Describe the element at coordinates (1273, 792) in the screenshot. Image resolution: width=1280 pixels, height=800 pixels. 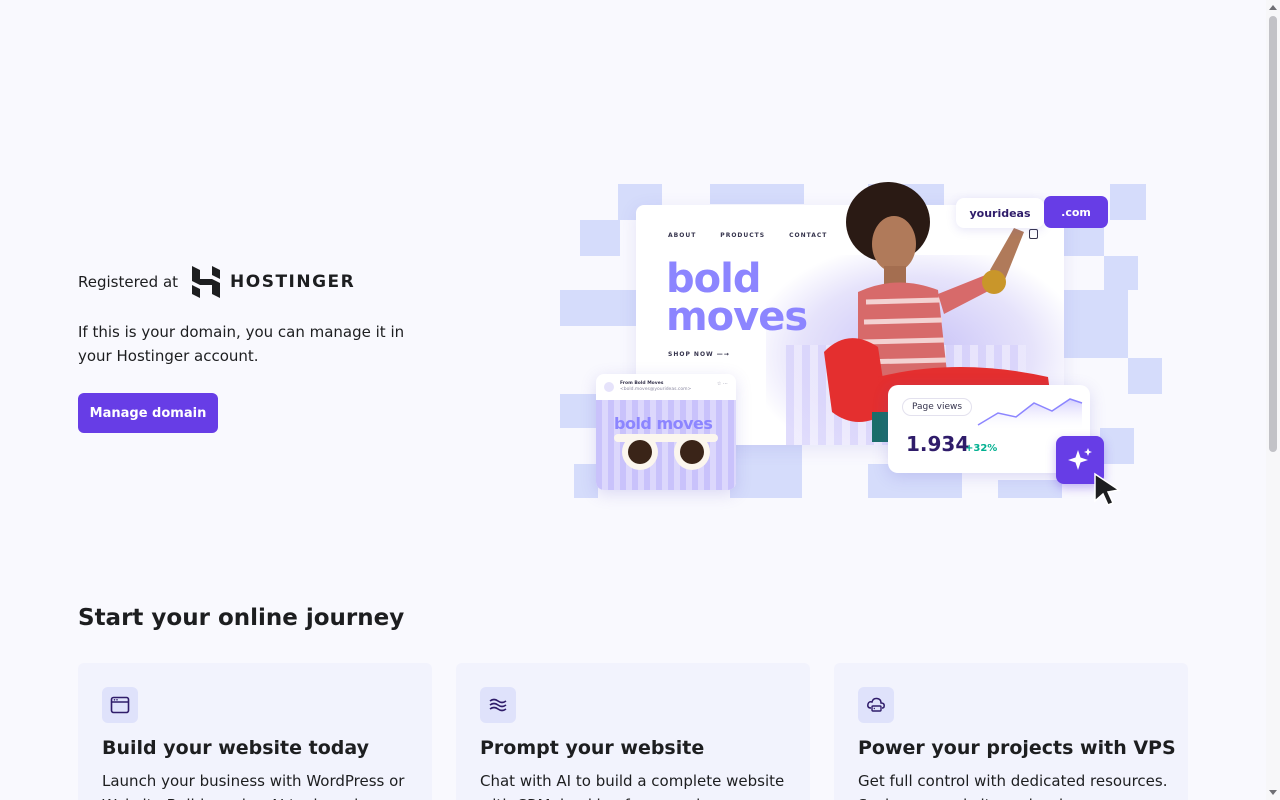
I see `scroll-down-arrow-icon` at that location.